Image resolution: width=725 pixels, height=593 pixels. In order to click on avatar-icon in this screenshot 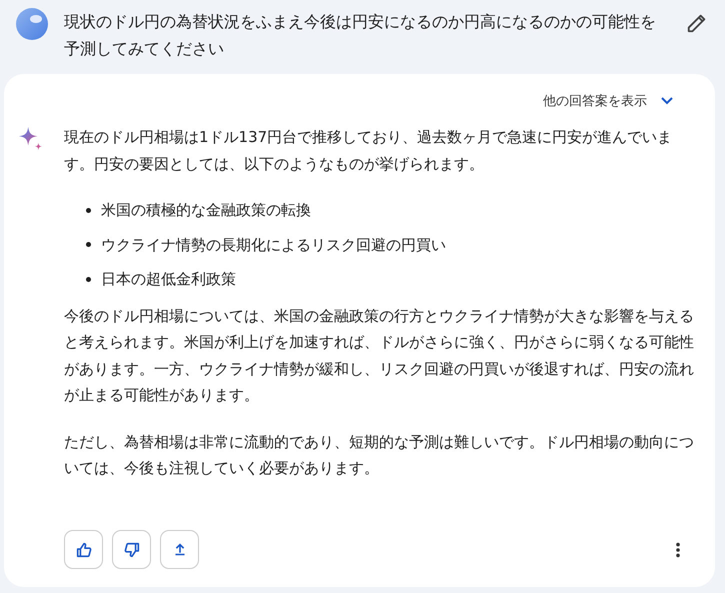, I will do `click(32, 24)`.